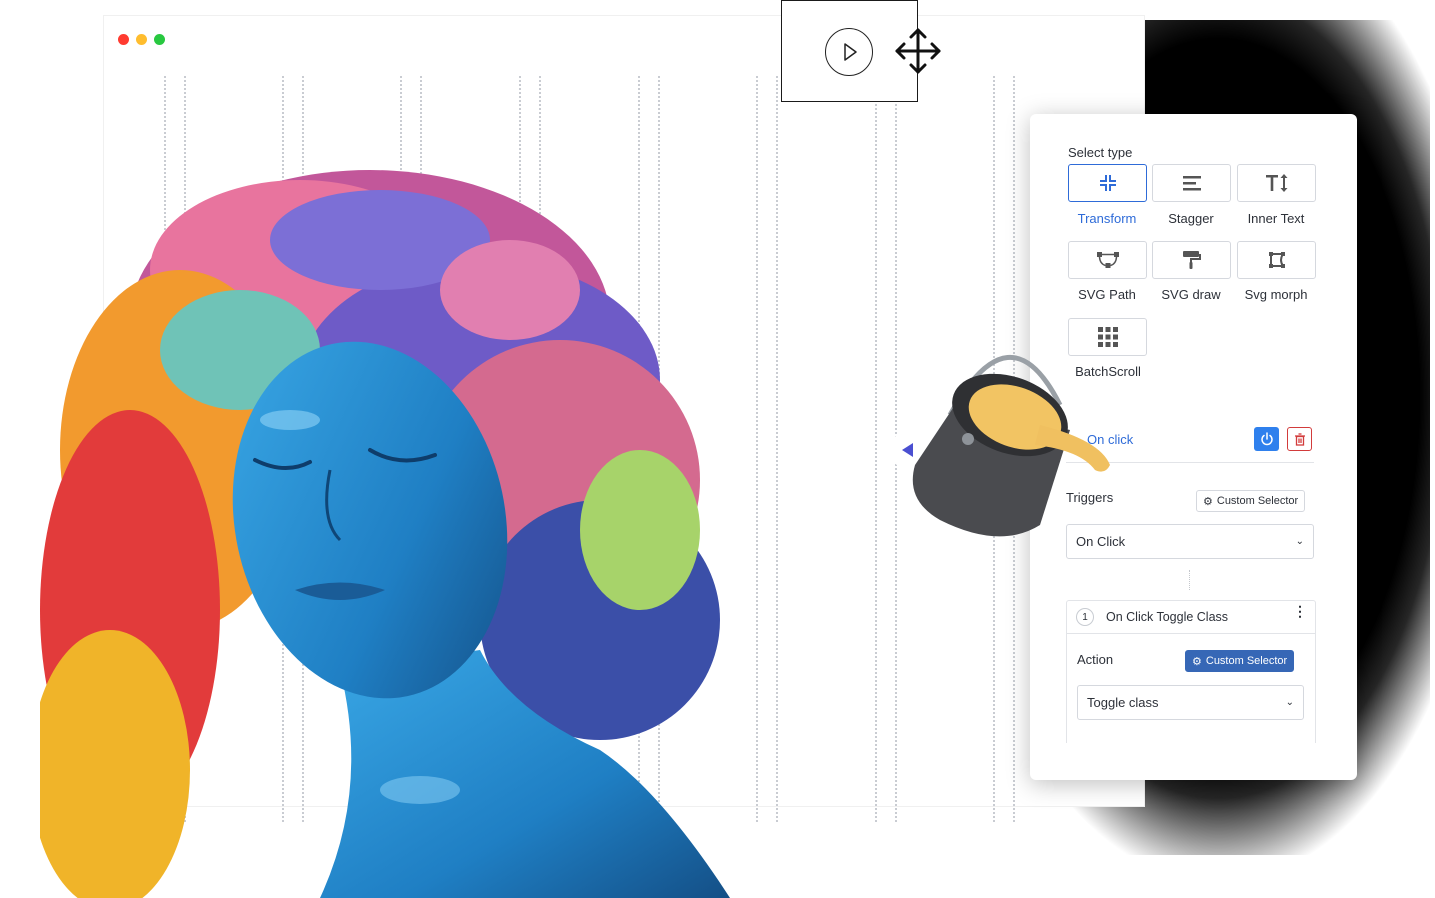  I want to click on paint-roller-icon, so click(1191, 260).